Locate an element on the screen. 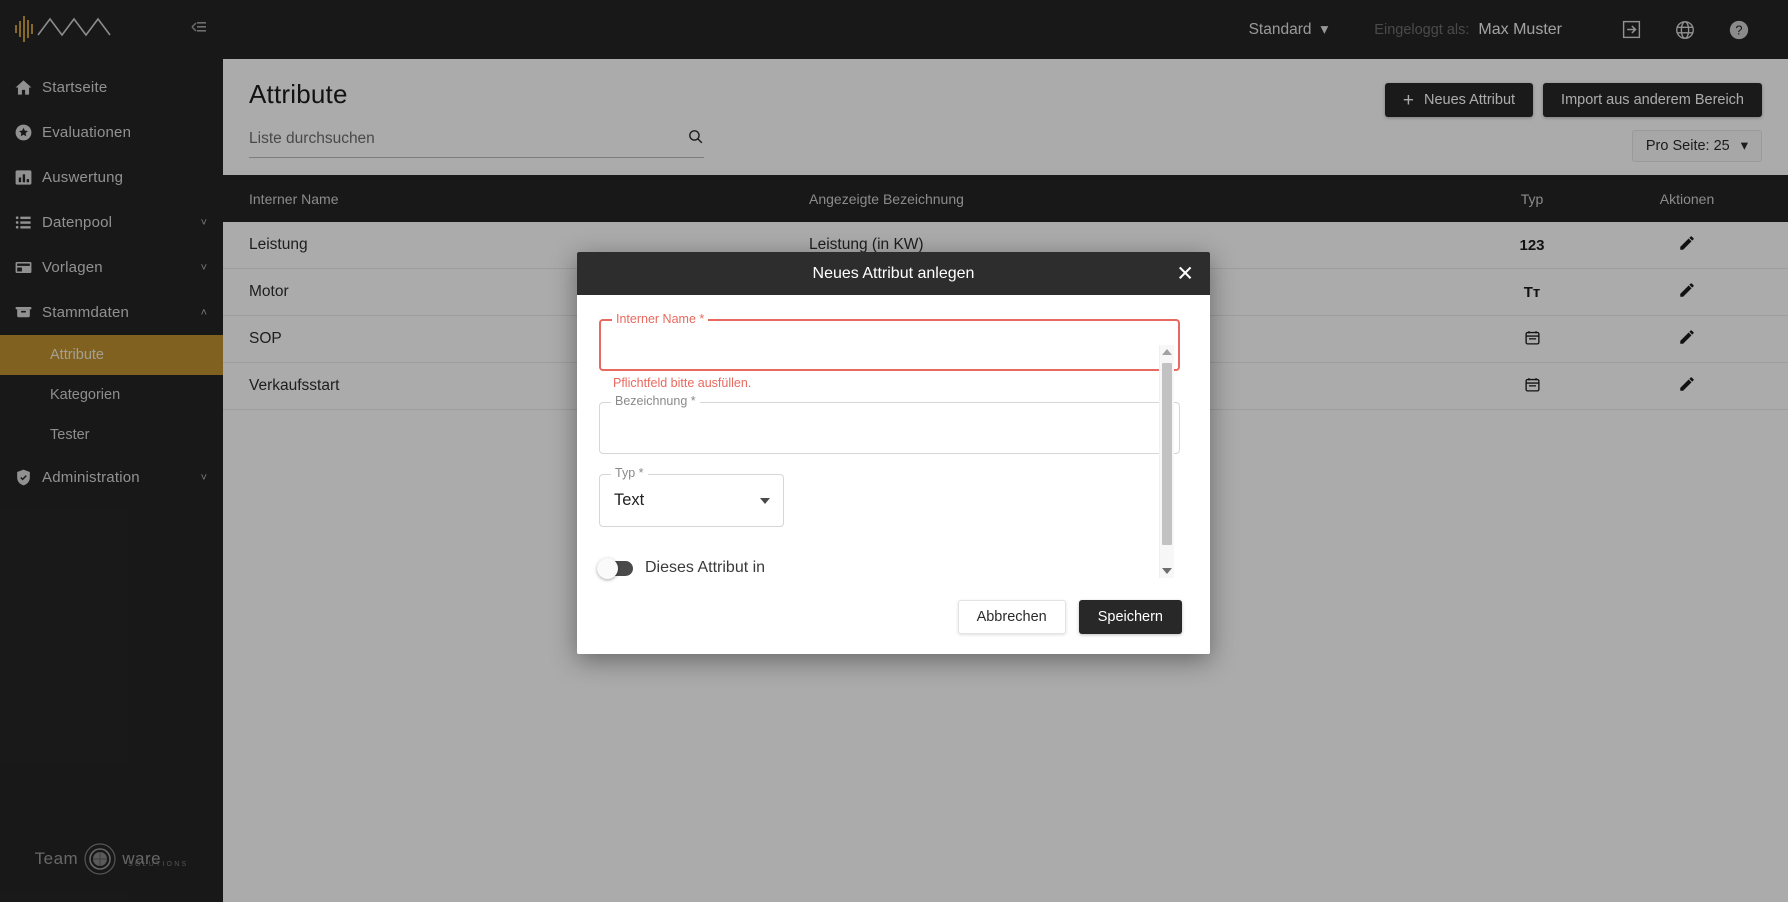  scrollbar-thumb is located at coordinates (1167, 454).